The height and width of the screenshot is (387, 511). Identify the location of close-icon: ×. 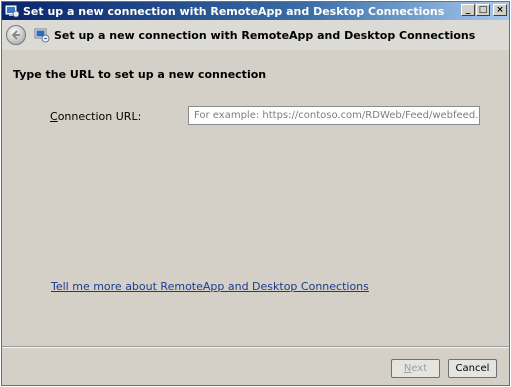
(500, 9).